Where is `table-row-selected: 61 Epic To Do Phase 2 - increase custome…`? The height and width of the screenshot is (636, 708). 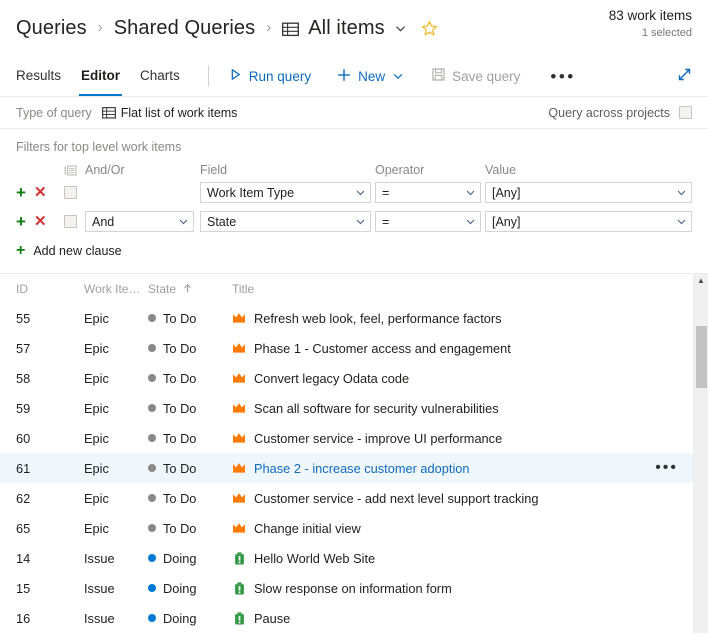
table-row-selected: 61 Epic To Do Phase 2 - increase custome… is located at coordinates (354, 468).